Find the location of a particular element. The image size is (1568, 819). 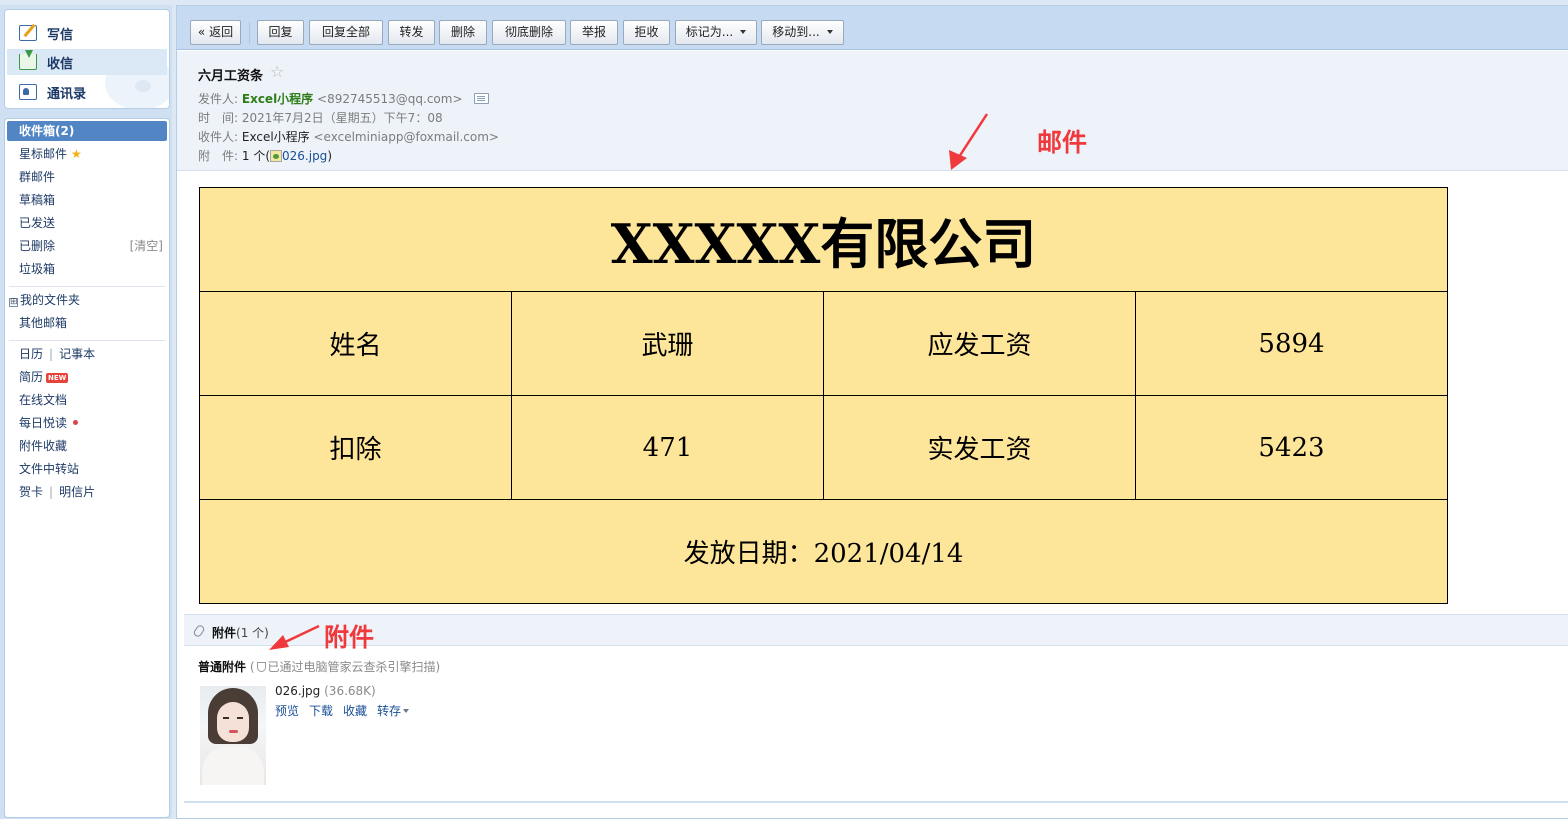

folder-other-mailboxes: 其他邮箱 is located at coordinates (87, 323).